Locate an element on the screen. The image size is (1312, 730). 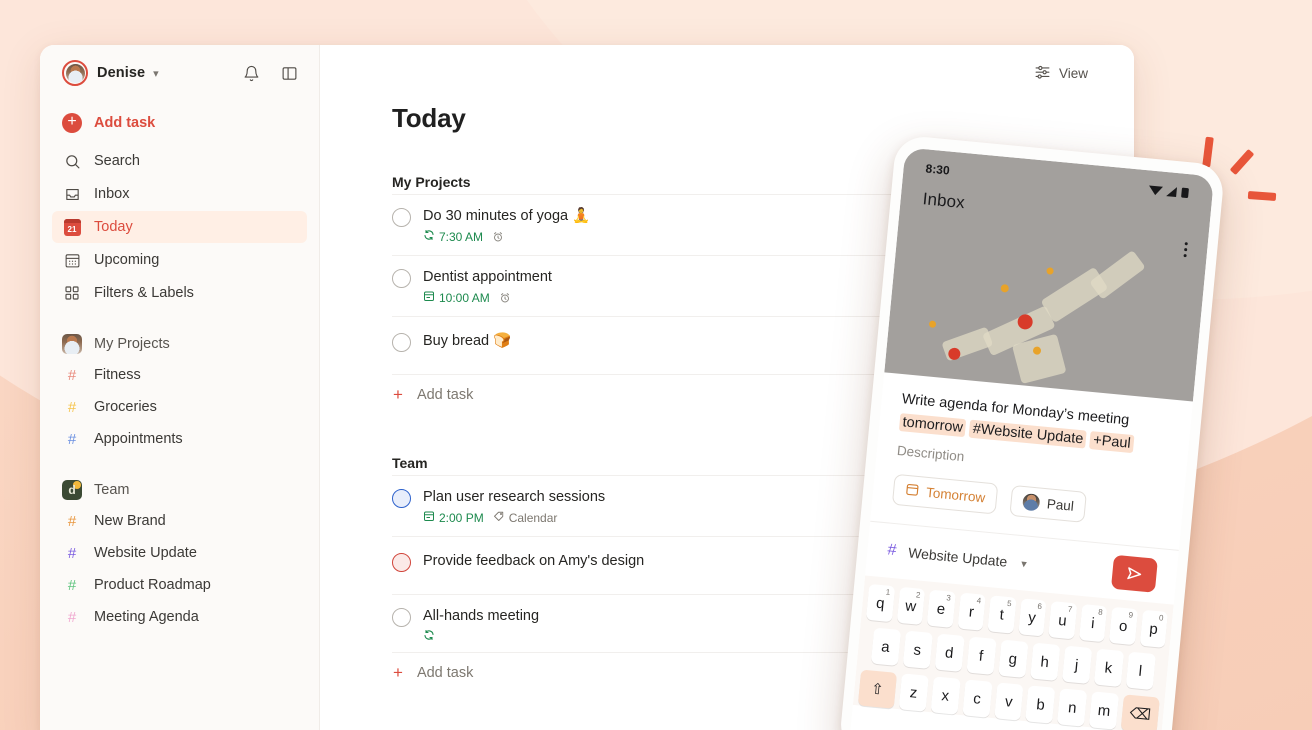
key-h: h is located at coordinates (1044, 661).